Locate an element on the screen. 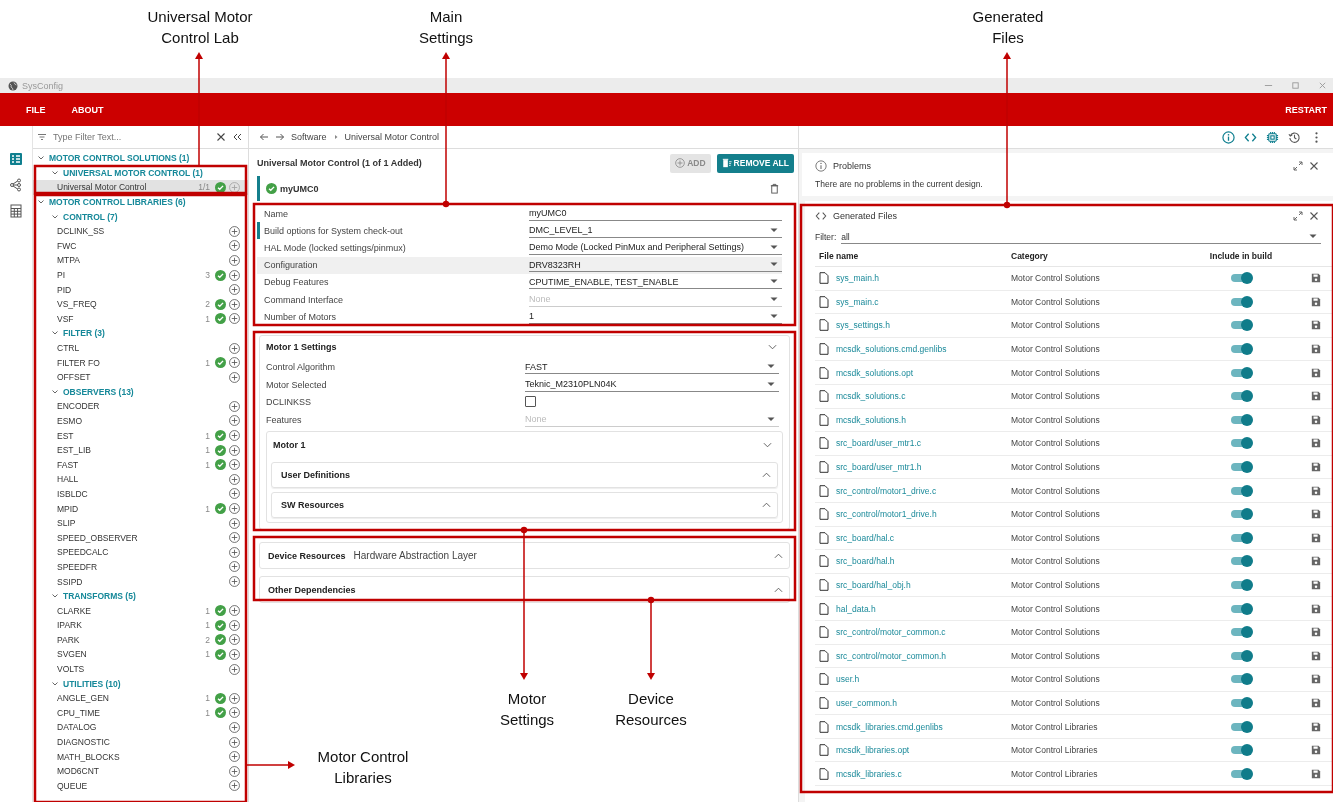 This screenshot has height=802, width=1333. breadcrumb-link: Universal Motor Control is located at coordinates (392, 137).